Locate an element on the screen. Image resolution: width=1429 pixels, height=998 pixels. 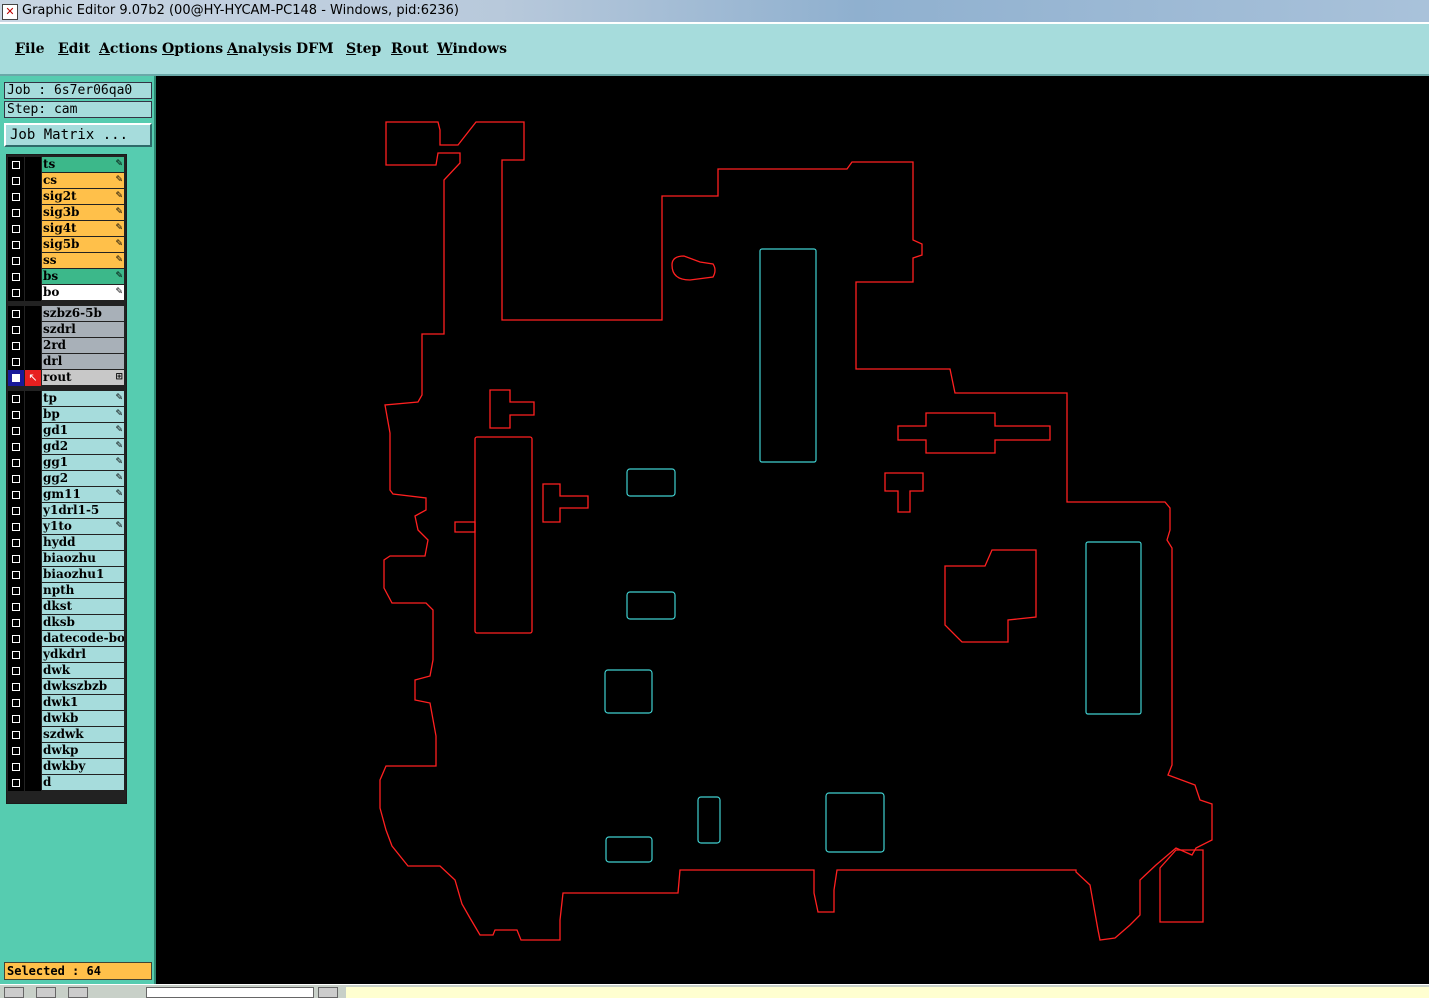
layer-row-sig3b: sig3b ✎ is located at coordinates (66, 213).